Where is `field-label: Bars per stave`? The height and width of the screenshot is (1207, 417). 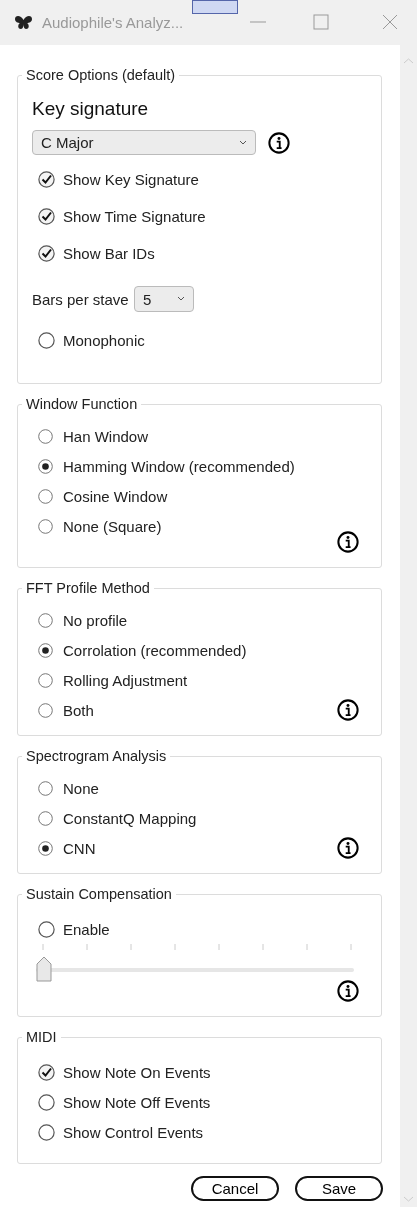
field-label: Bars per stave is located at coordinates (81, 299).